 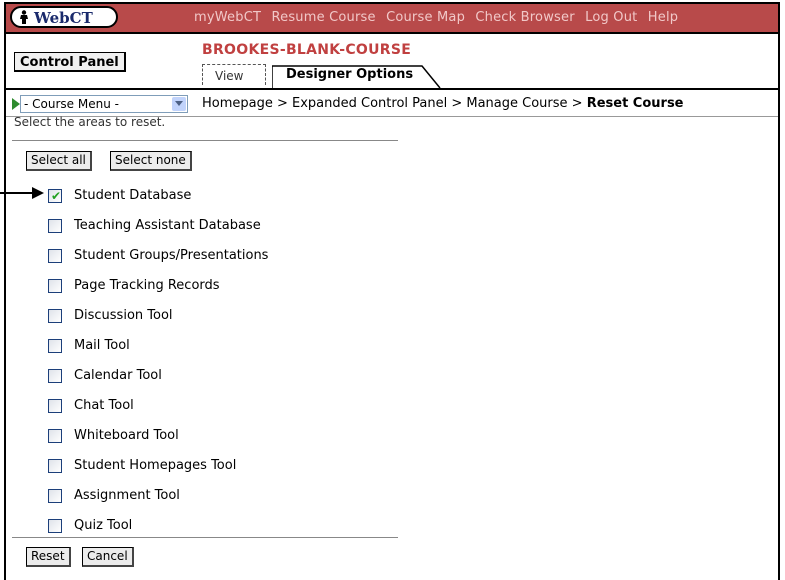 I want to click on reset-area-label: Quiz Tool, so click(x=103, y=525).